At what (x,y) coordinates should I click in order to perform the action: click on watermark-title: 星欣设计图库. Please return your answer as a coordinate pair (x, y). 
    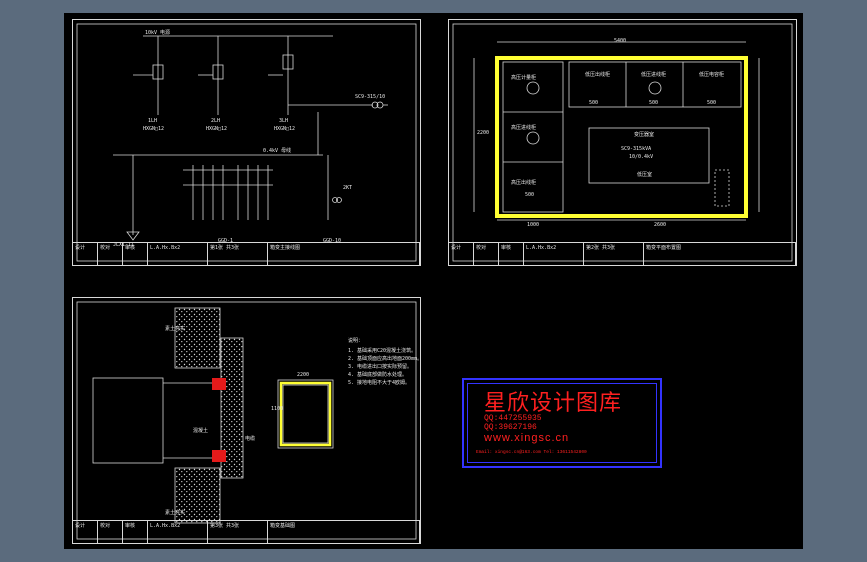
    Looking at the image, I should click on (553, 403).